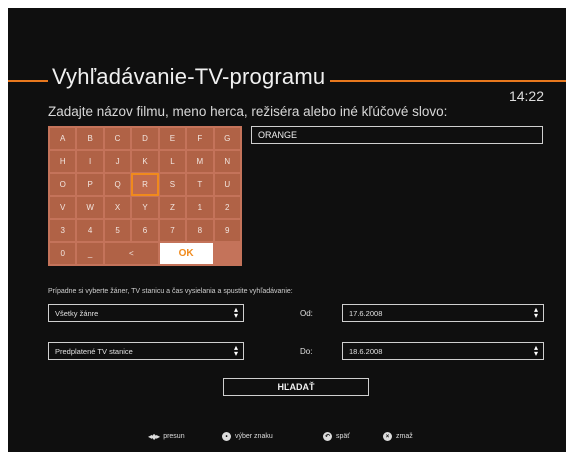 Image resolution: width=573 pixels, height=460 pixels. Describe the element at coordinates (90, 253) in the screenshot. I see `key-space: _` at that location.